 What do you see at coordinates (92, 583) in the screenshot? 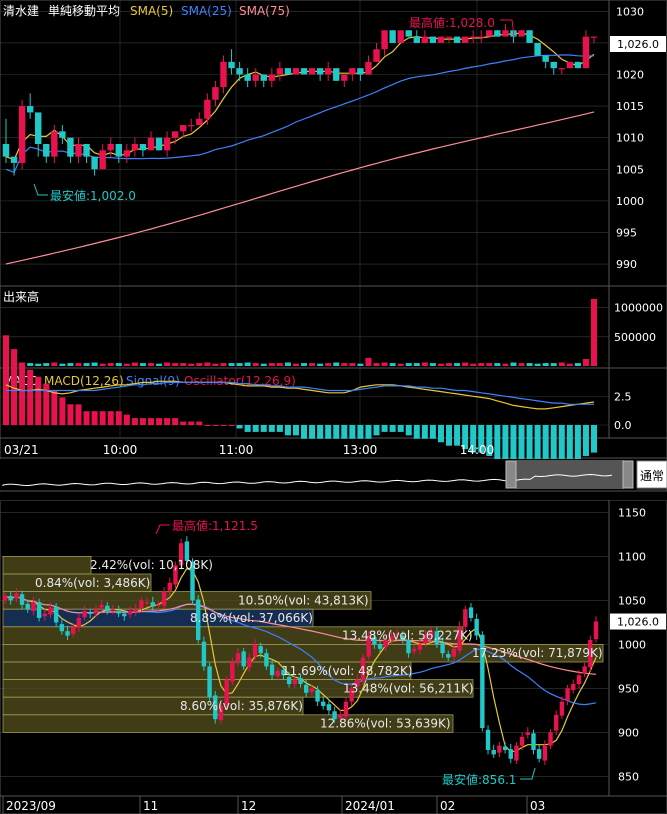
I see `volume-profile-label: 0.84%(vol: 3,486K)` at bounding box center [92, 583].